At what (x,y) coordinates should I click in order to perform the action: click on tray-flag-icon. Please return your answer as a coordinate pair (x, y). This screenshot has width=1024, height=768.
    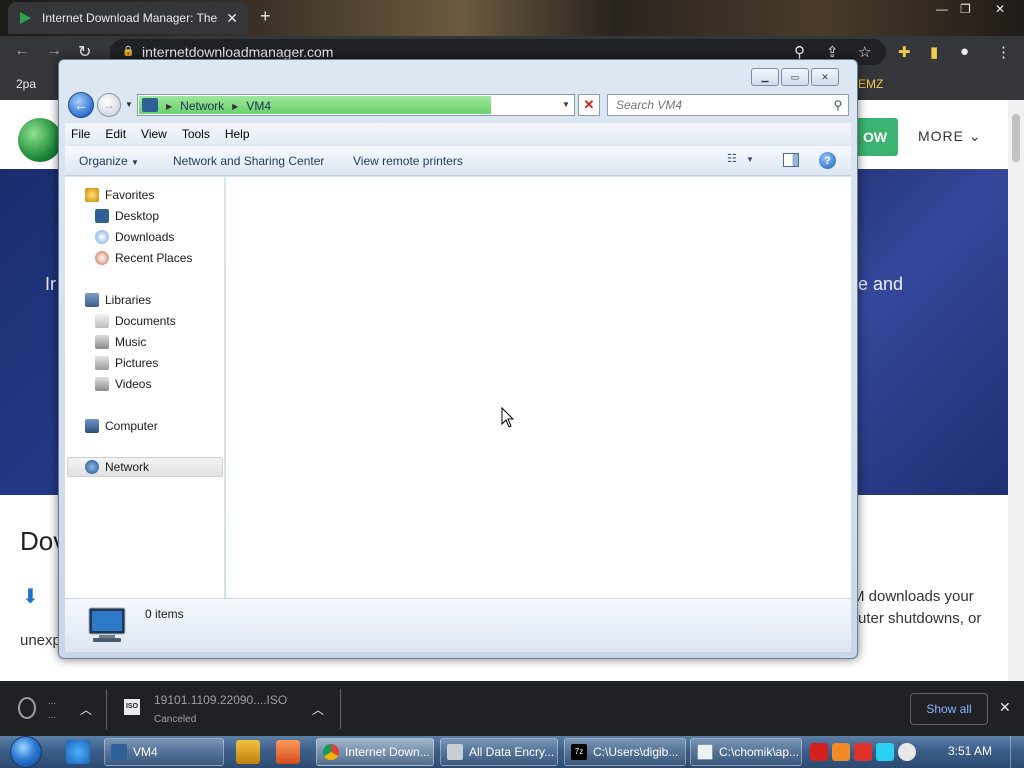
    Looking at the image, I should click on (863, 752).